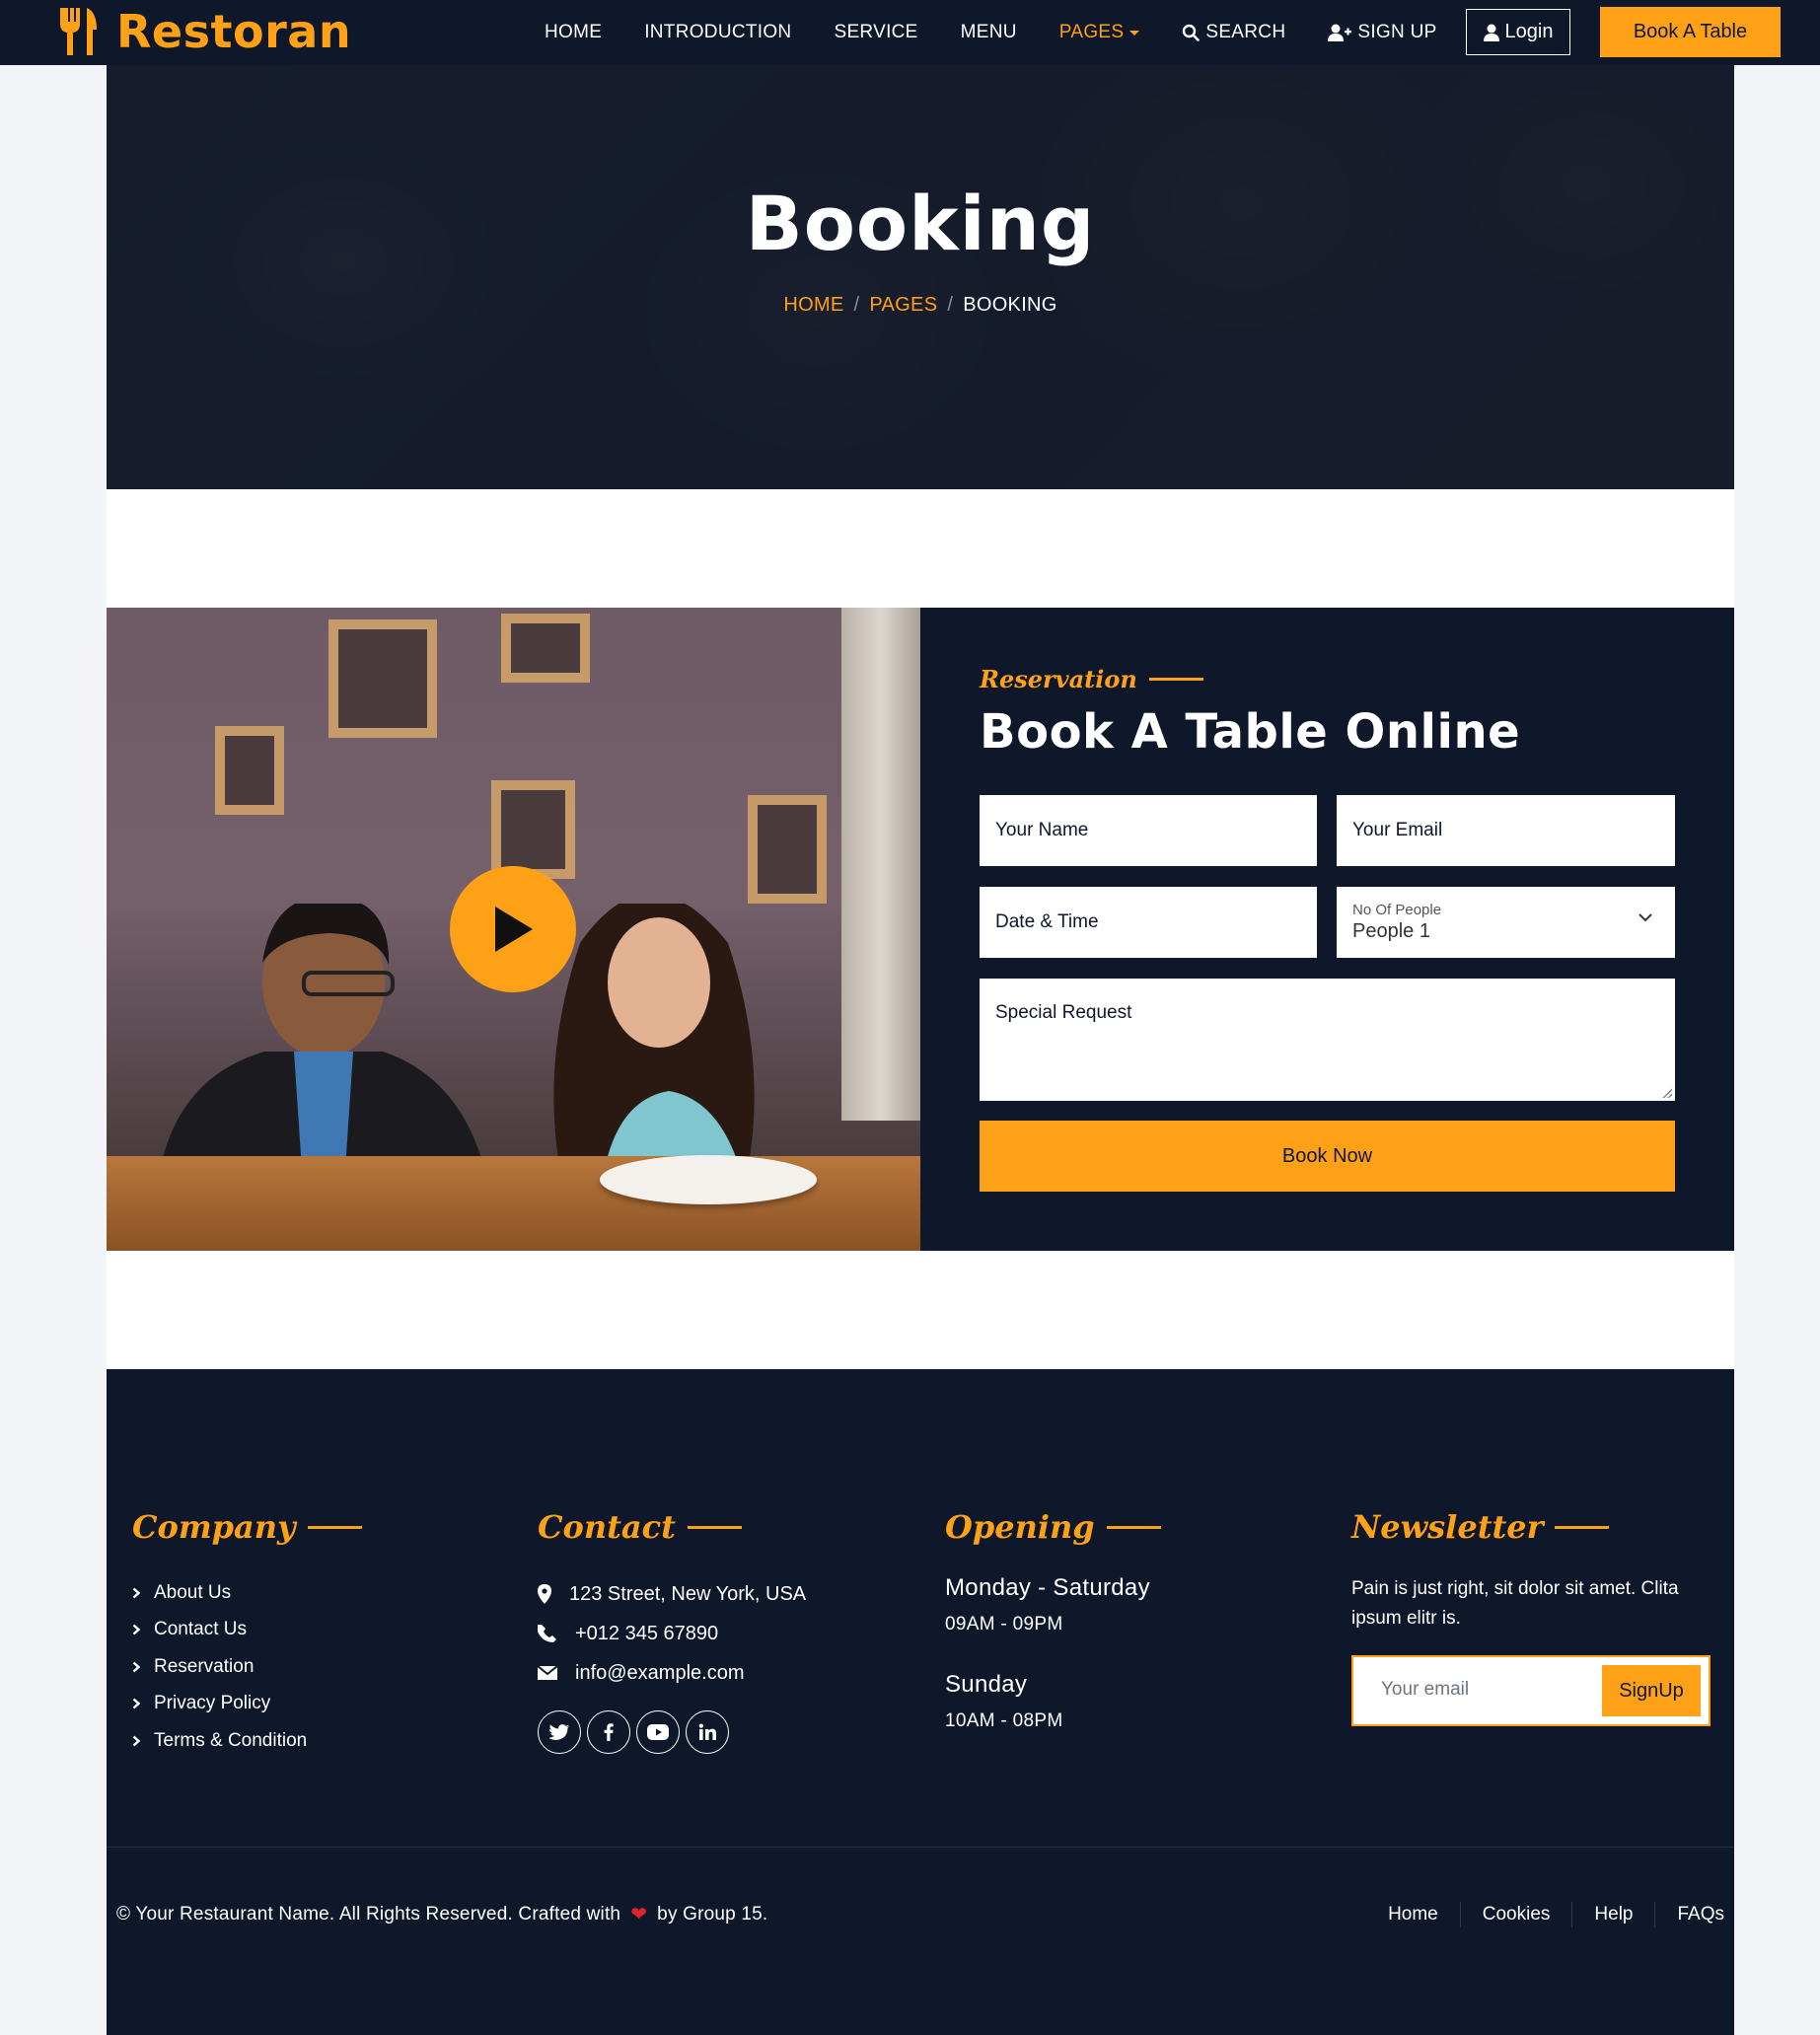 This screenshot has width=1820, height=2035. What do you see at coordinates (708, 1179) in the screenshot?
I see `food-plate` at bounding box center [708, 1179].